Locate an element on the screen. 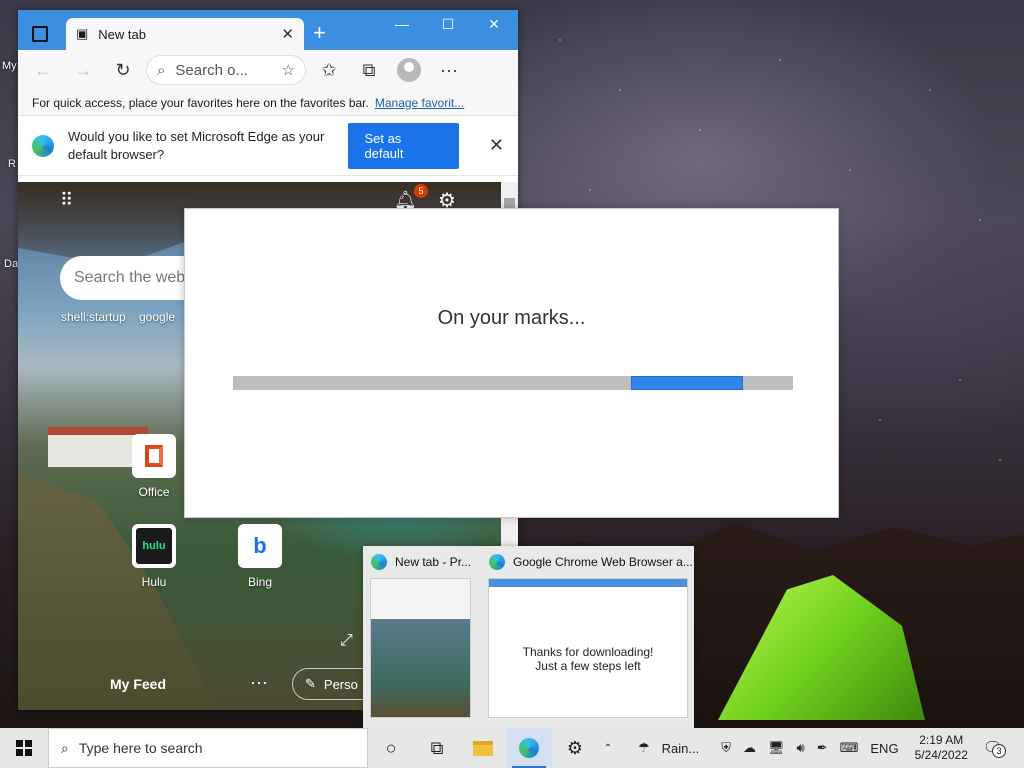 This screenshot has width=1024, height=768. new-tab-plus-icon: + is located at coordinates (319, 33).